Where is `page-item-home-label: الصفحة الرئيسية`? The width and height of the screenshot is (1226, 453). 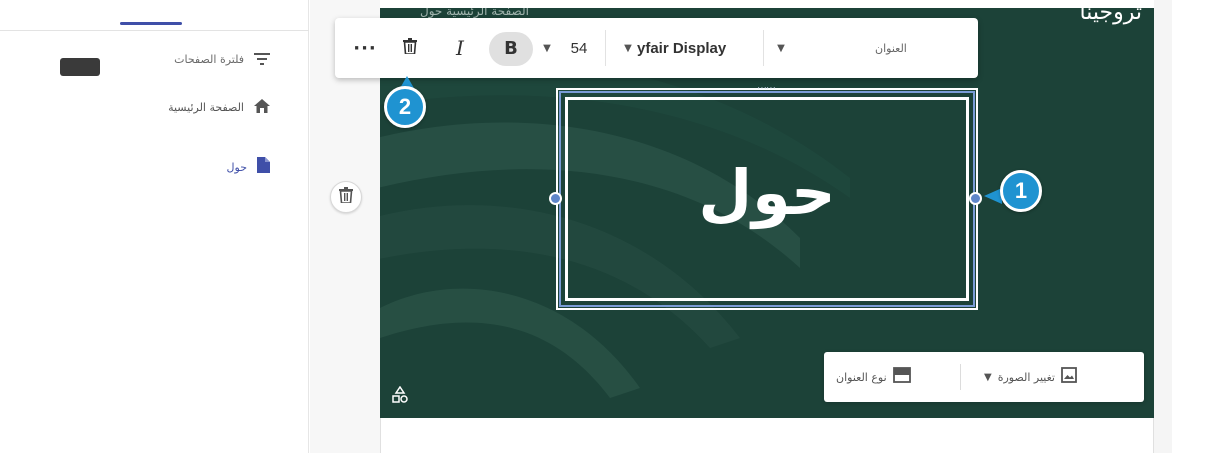
page-item-home-label: الصفحة الرئيسية is located at coordinates (206, 107).